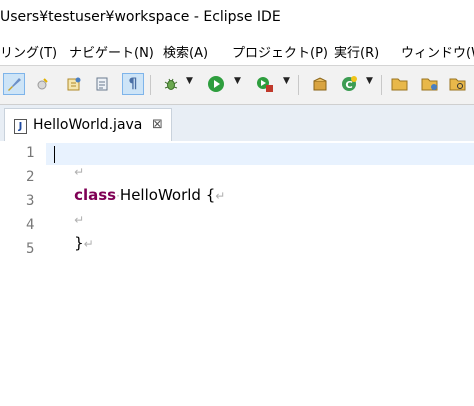 This screenshot has height=406, width=474. I want to click on toggle-mark-occurrences-icon, so click(42, 84).